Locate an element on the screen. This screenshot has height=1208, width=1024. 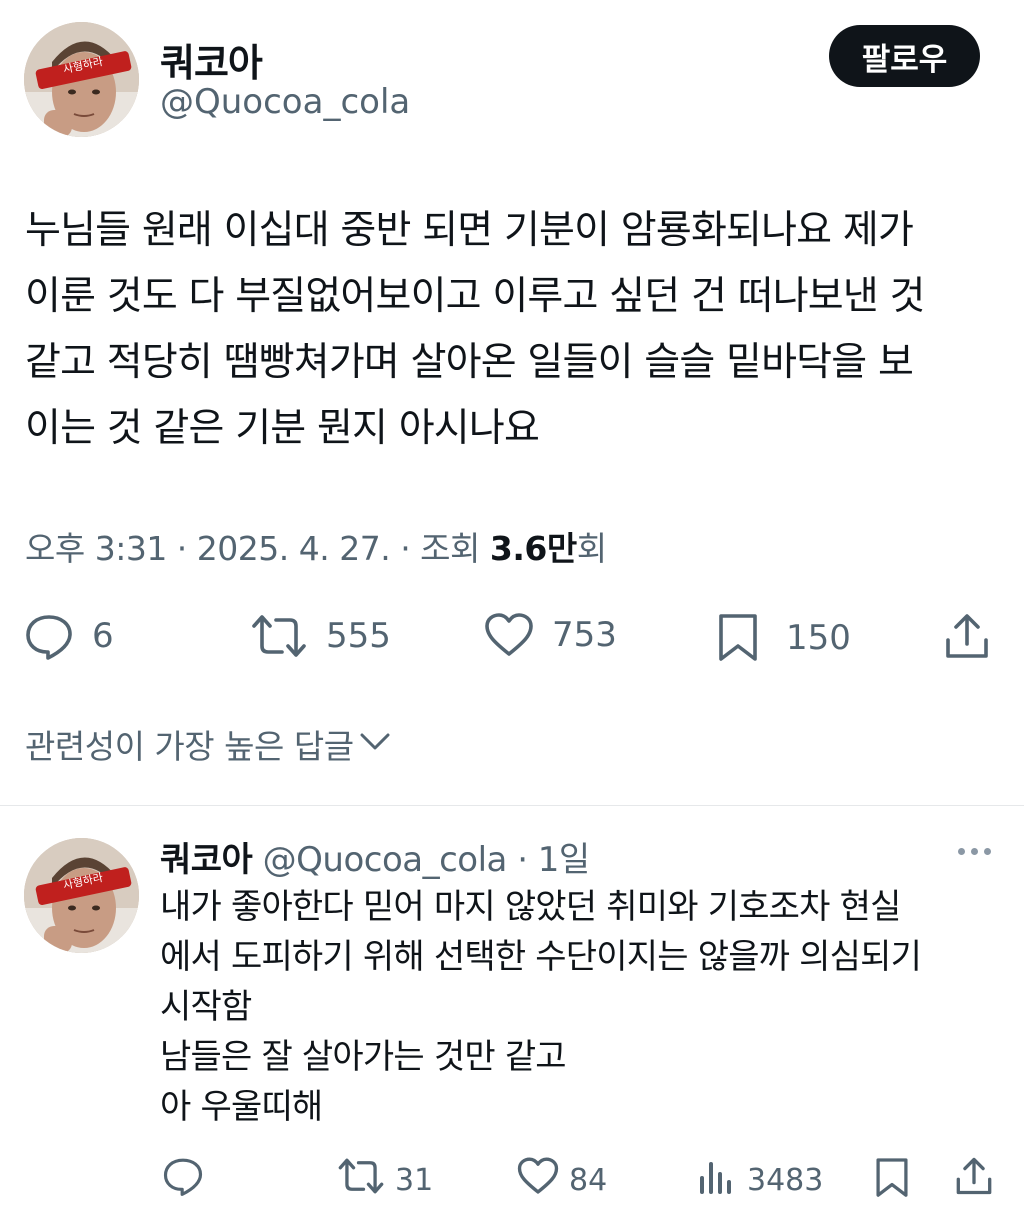
reply-reply-button is located at coordinates (183, 1180).